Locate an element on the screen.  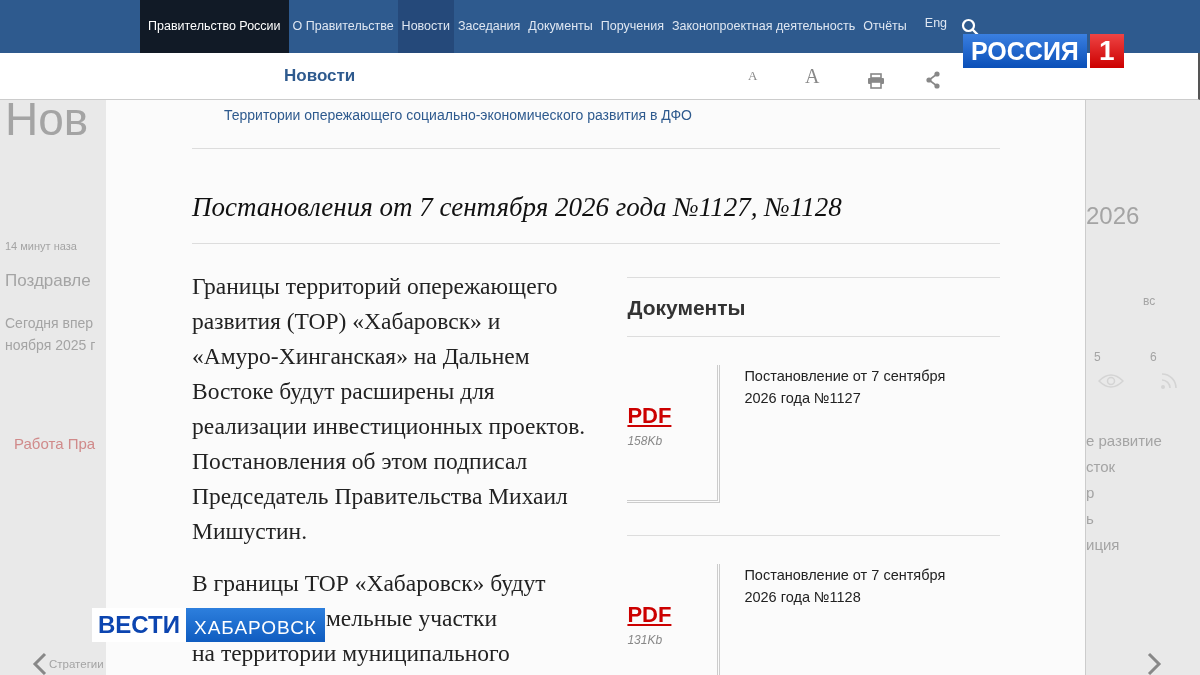
faded-text: 6 is located at coordinates (1153, 357).